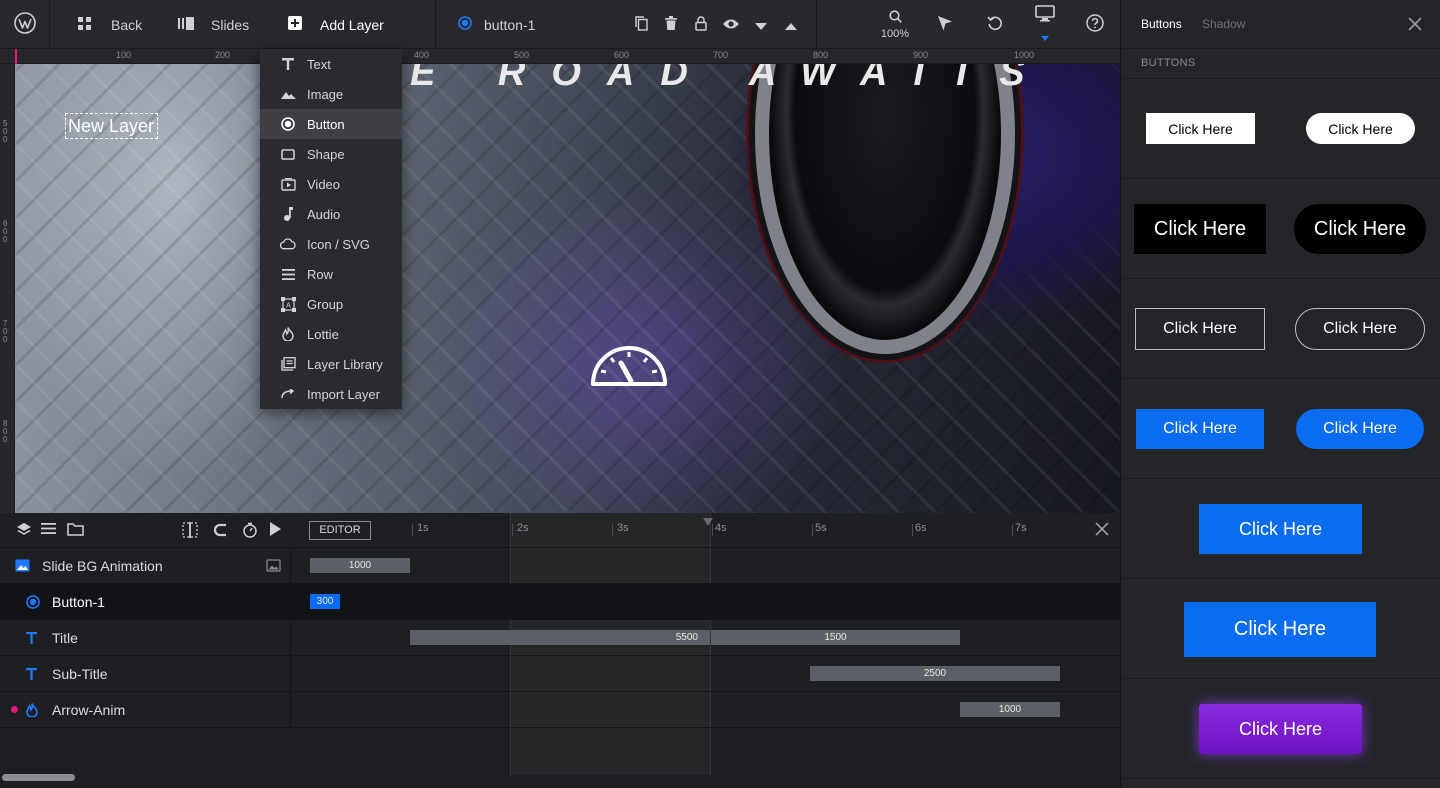  I want to click on tab-shadow: Shadow, so click(1223, 24).